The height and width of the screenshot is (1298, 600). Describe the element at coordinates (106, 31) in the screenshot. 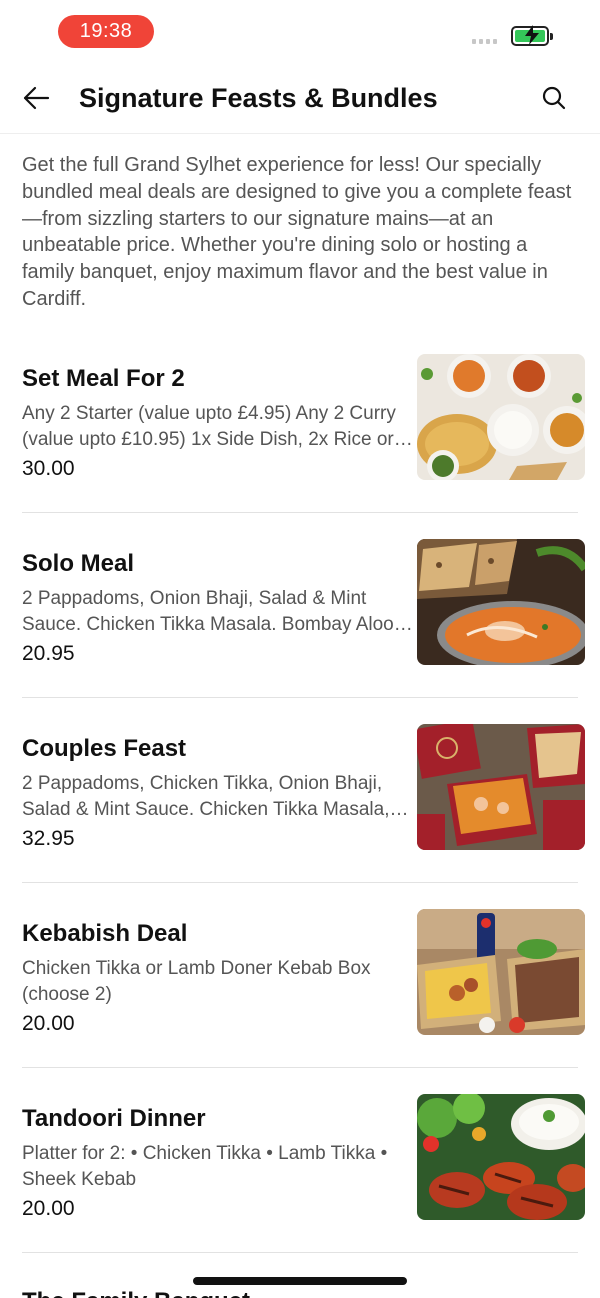

I see `status-time: 19:38` at that location.